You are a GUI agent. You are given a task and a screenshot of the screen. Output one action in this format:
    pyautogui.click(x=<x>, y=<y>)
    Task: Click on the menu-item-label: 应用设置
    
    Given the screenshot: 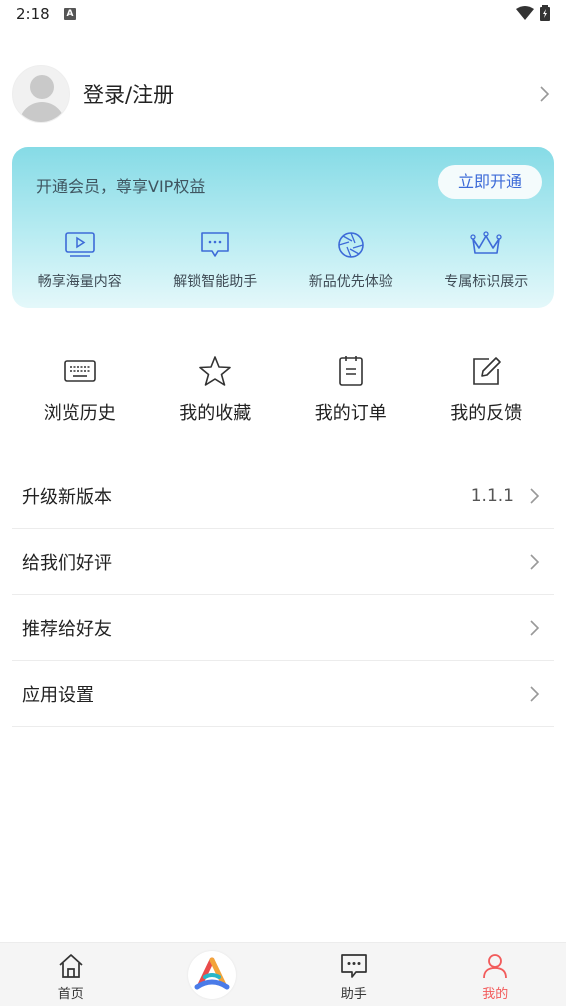 What is the action you would take?
    pyautogui.click(x=58, y=695)
    